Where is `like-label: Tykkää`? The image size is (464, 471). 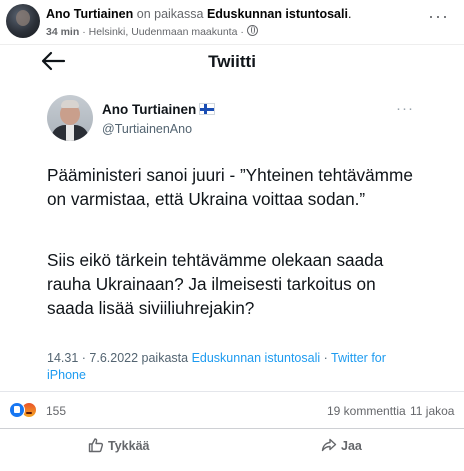
like-label: Tykkää is located at coordinates (129, 446).